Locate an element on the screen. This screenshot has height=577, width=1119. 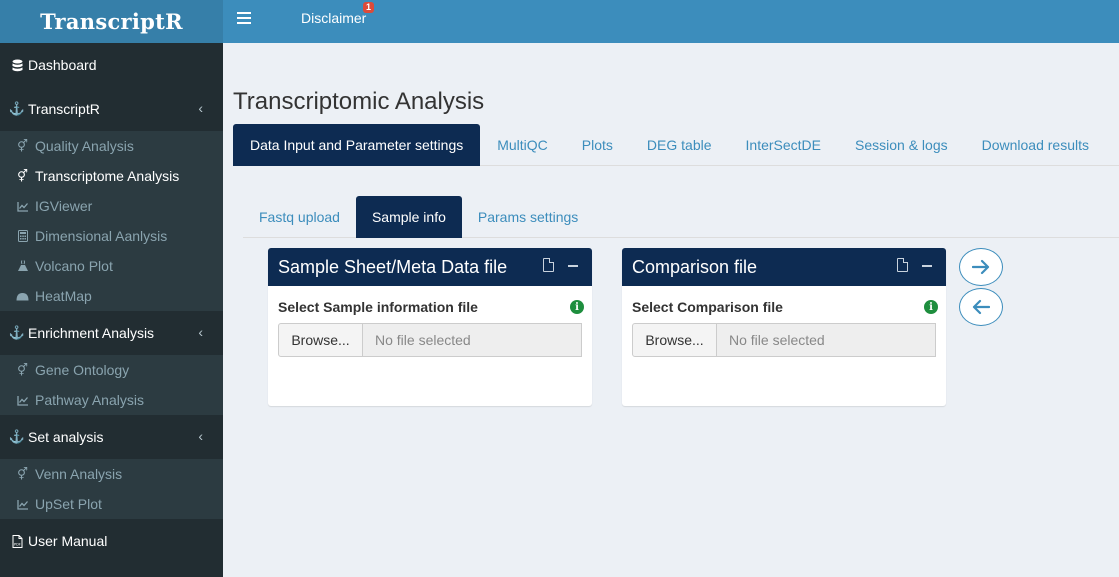
heatmap-icon is located at coordinates (22, 296).